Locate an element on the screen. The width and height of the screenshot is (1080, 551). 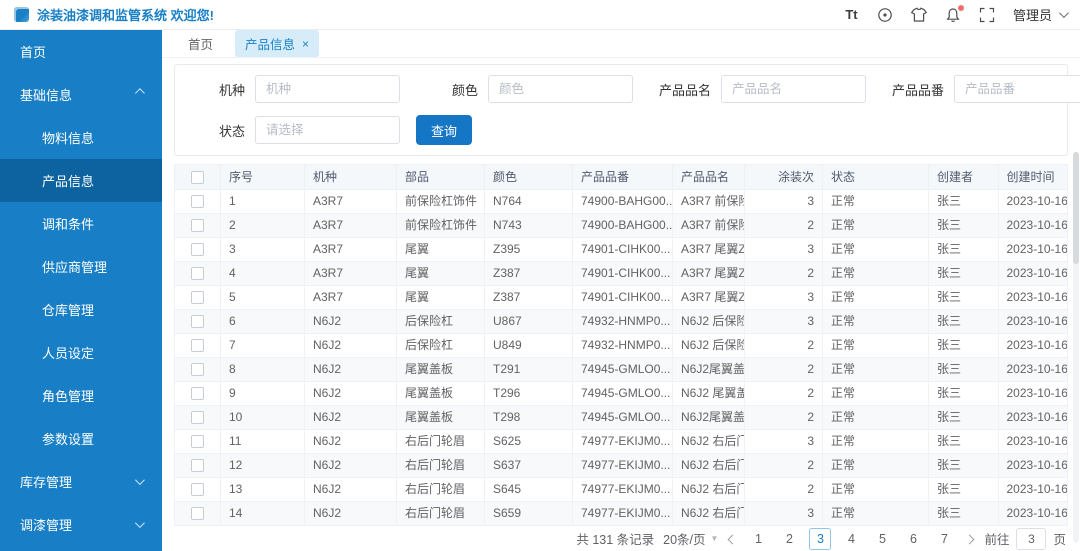
cell-no: 8 is located at coordinates (262, 369).